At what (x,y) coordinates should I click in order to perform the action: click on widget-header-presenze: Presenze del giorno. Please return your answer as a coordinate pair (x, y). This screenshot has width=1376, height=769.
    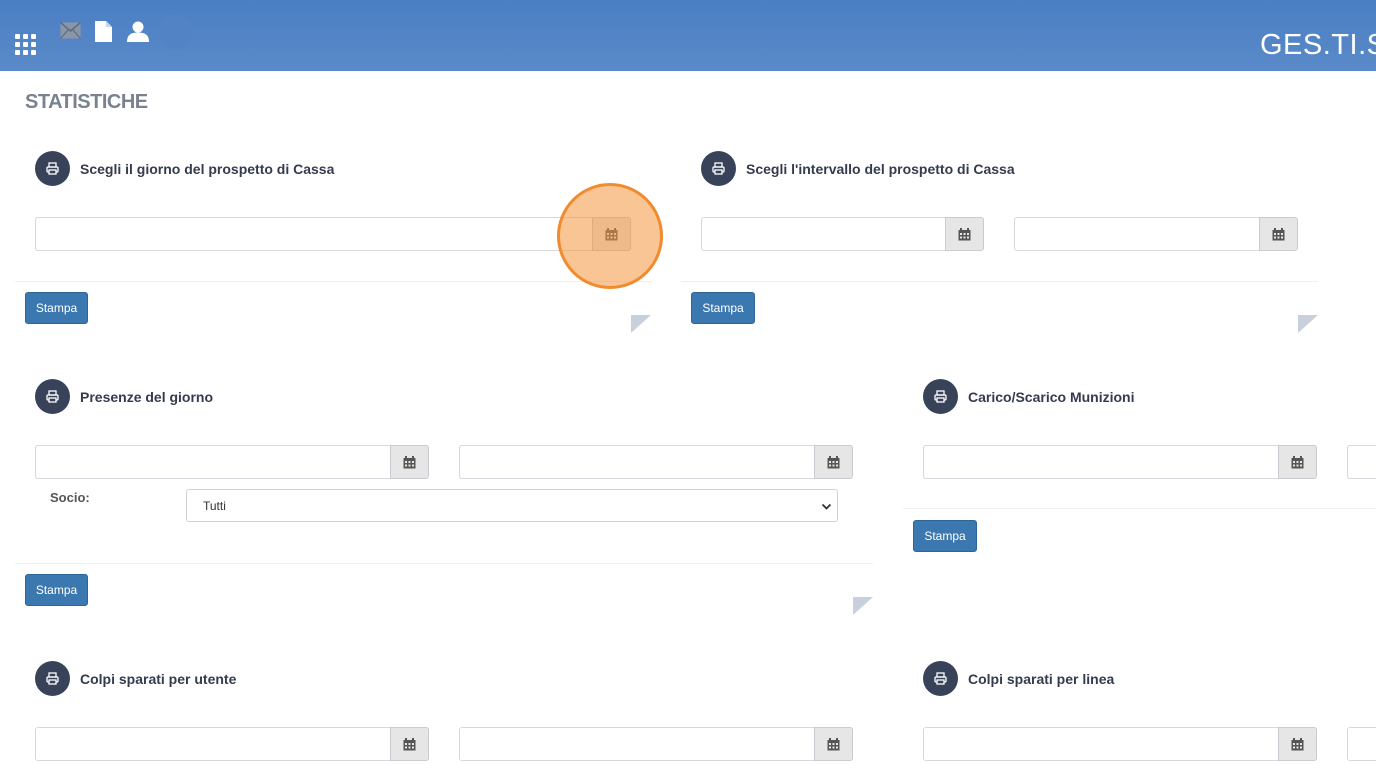
    Looking at the image, I should click on (124, 396).